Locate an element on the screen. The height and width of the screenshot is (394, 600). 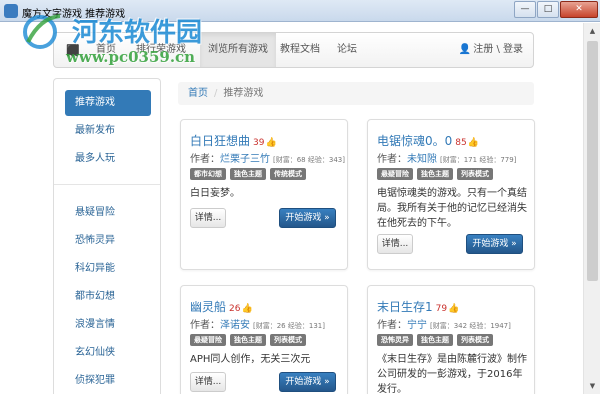
like-count: 85 is located at coordinates (461, 143).